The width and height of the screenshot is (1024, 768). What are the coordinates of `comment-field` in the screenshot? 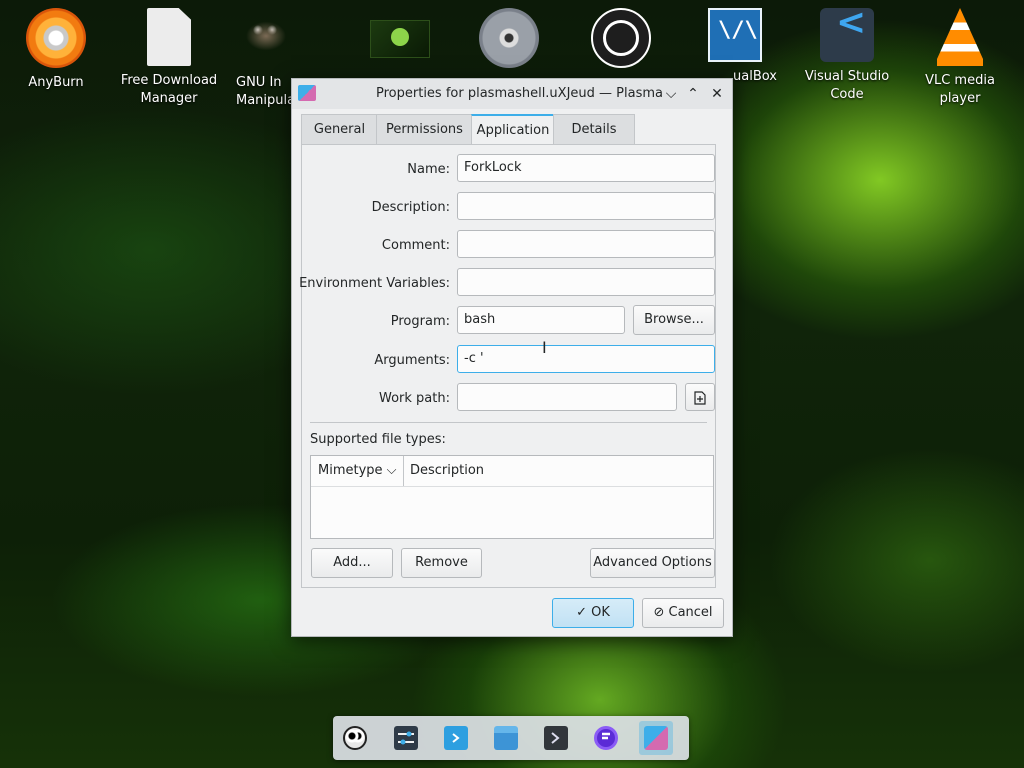 It's located at (586, 244).